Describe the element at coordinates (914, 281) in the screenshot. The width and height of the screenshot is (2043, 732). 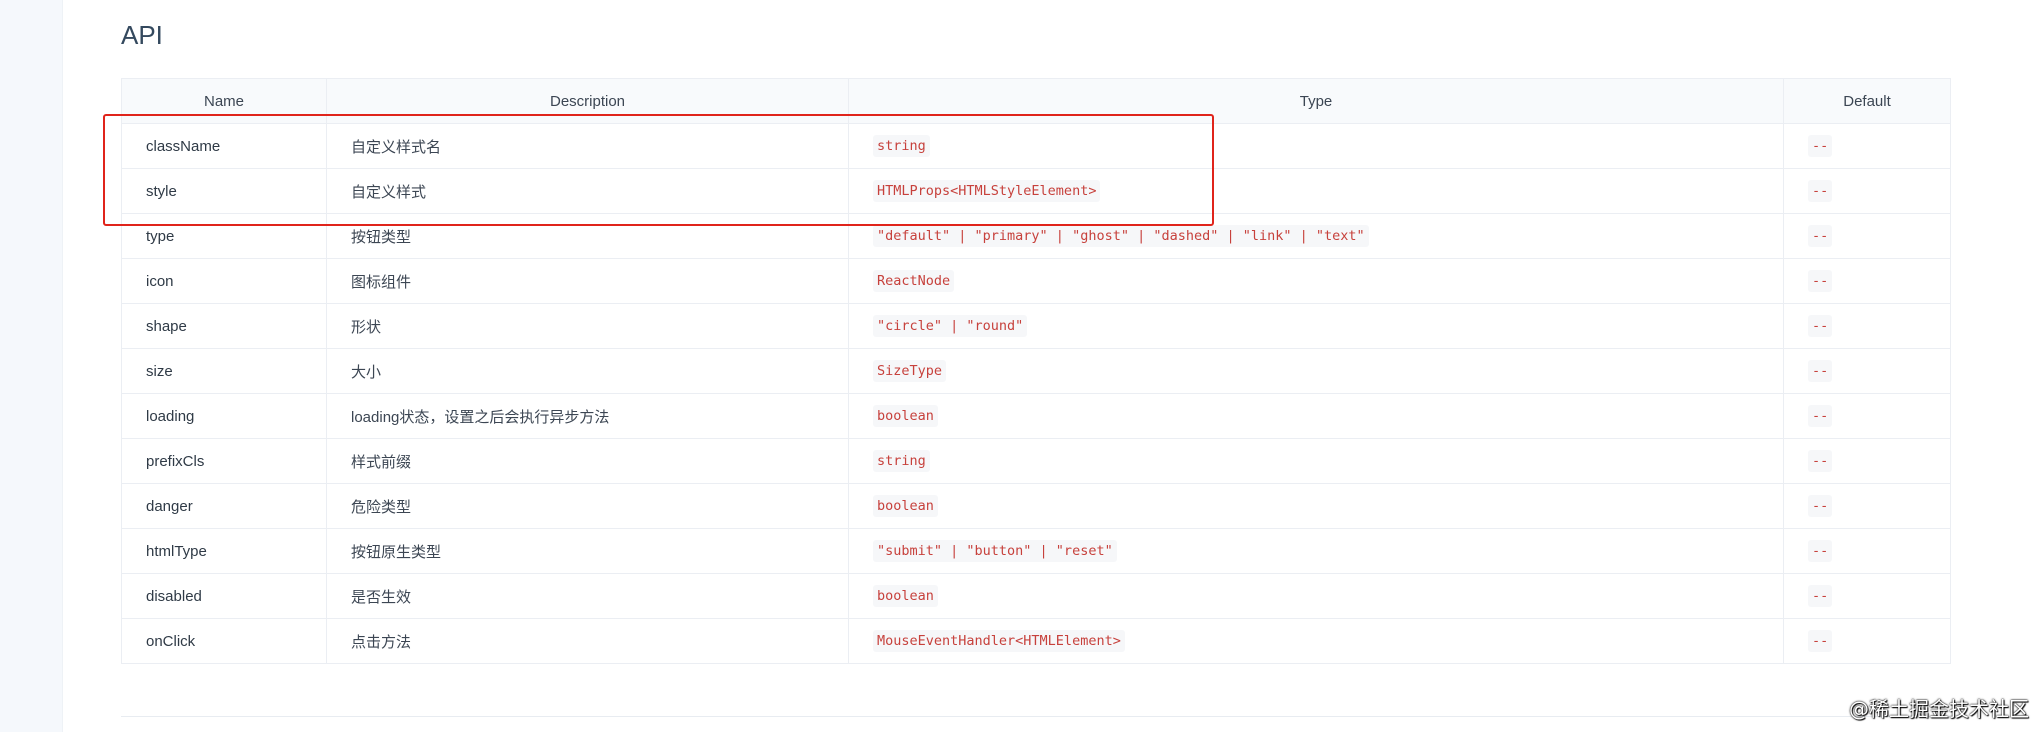
I see `prop-type-code: ReactNode` at that location.